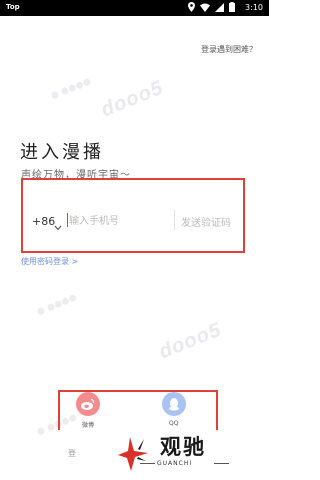 This screenshot has width=320, height=480. What do you see at coordinates (174, 404) in the screenshot?
I see `qq-login-button` at bounding box center [174, 404].